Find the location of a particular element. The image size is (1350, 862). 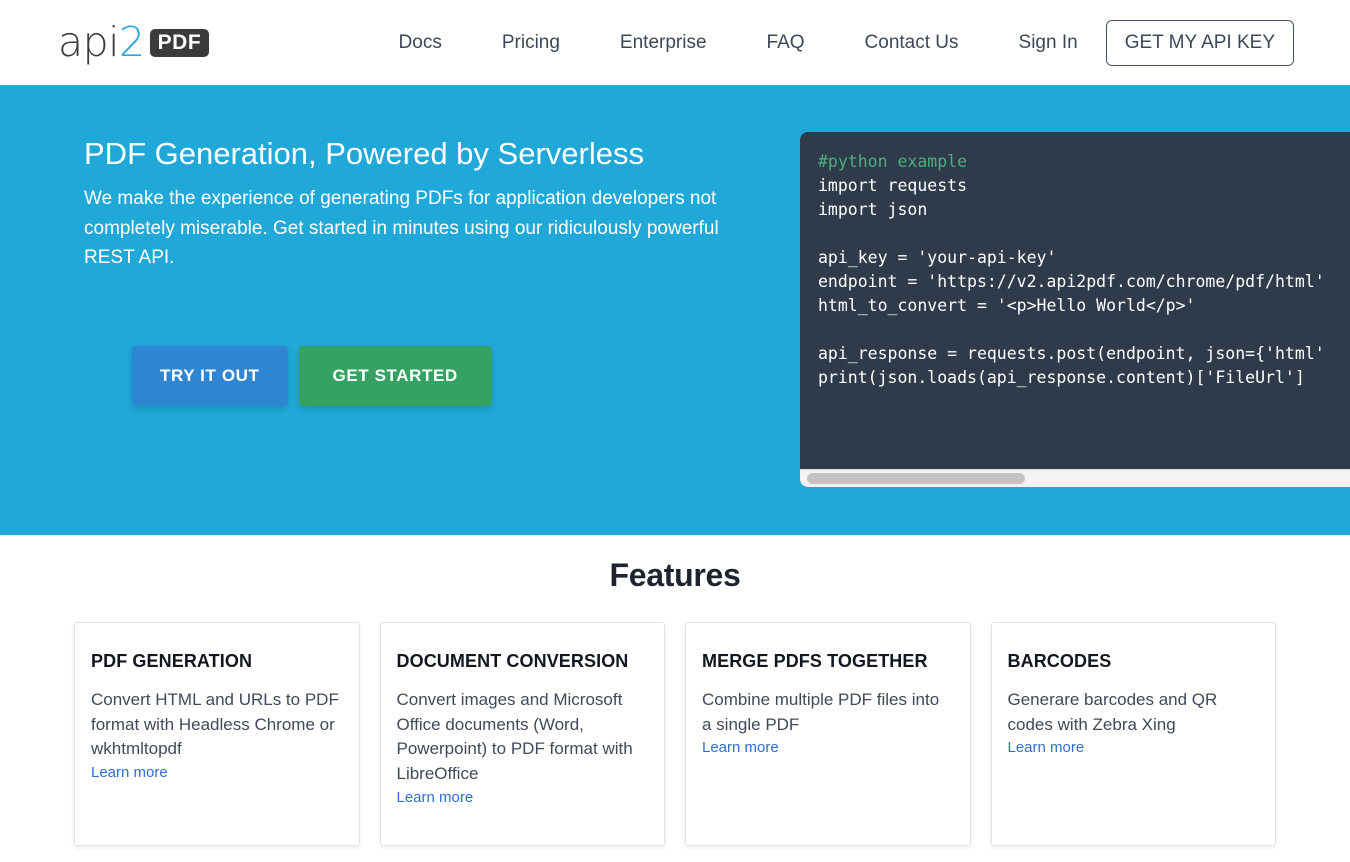

feature-card-title: PDF GENERATION is located at coordinates (172, 661).